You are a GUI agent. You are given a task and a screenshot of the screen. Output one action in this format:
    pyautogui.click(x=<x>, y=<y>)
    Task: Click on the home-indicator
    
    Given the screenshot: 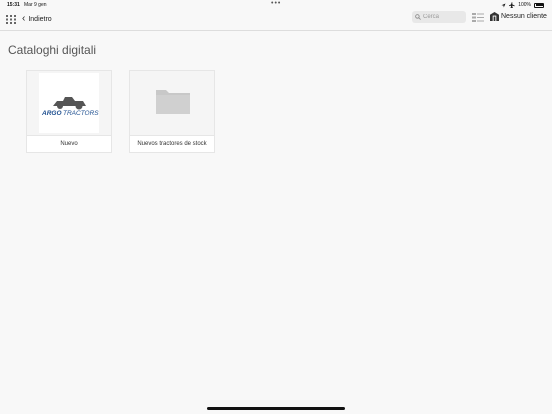 What is the action you would take?
    pyautogui.click(x=276, y=408)
    